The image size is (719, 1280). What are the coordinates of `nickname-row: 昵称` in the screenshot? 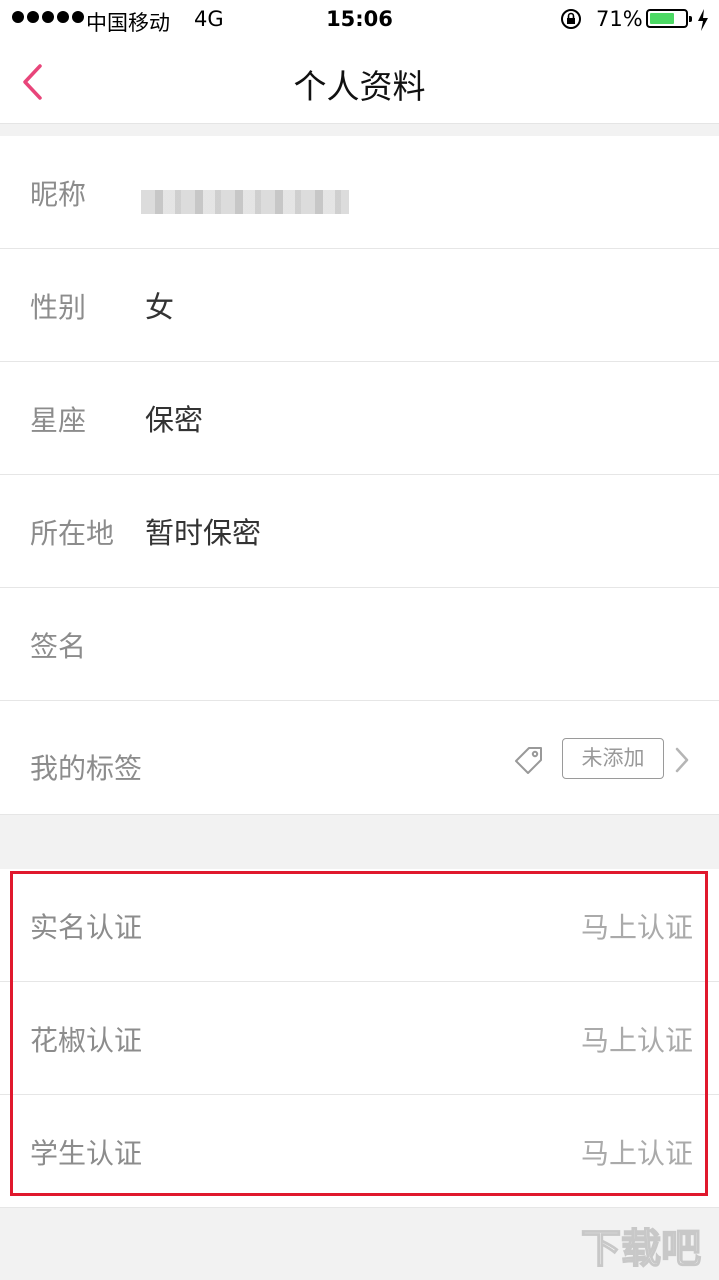 It's located at (359, 192).